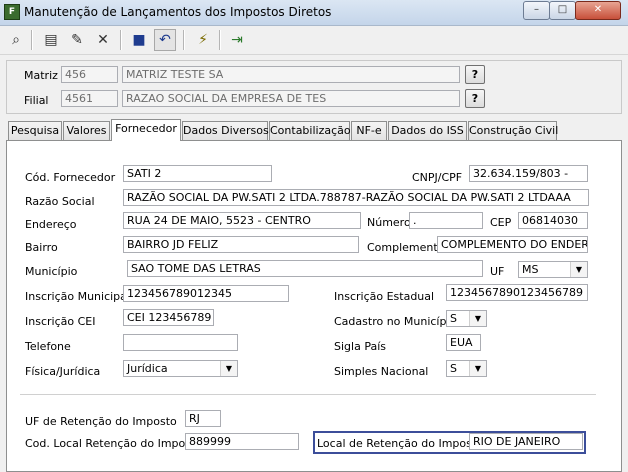  Describe the element at coordinates (180, 368) in the screenshot. I see `fisica-juridica-select: Jurídica ▼` at that location.